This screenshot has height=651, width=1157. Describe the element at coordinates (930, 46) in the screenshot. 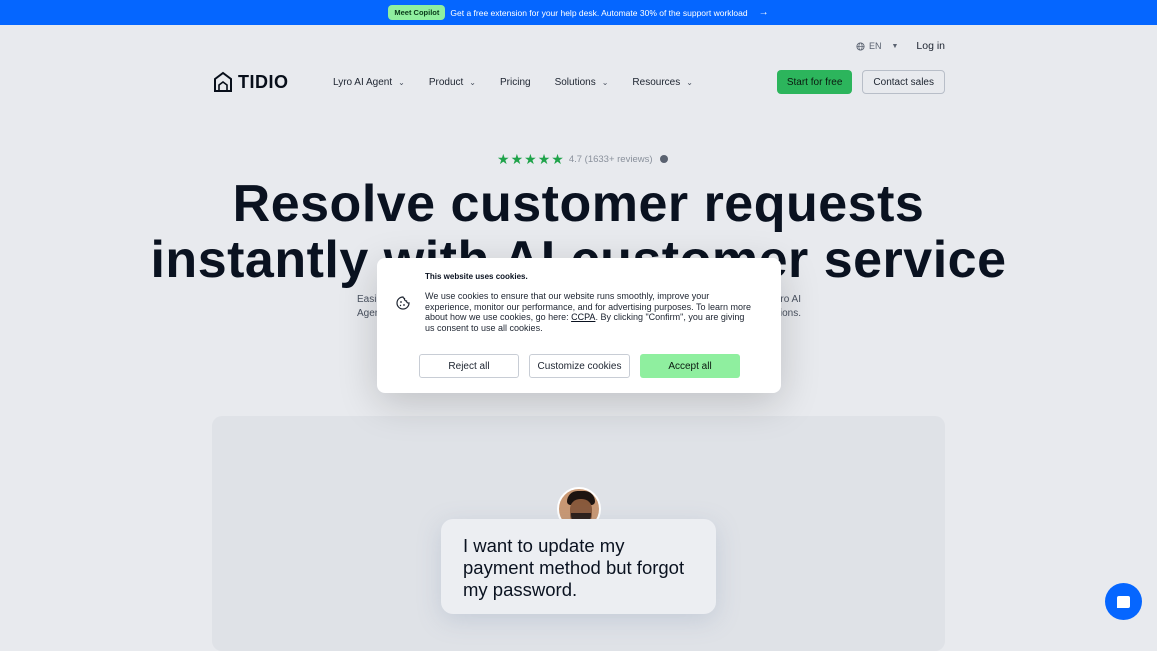

I see `login-link: Log in` at that location.